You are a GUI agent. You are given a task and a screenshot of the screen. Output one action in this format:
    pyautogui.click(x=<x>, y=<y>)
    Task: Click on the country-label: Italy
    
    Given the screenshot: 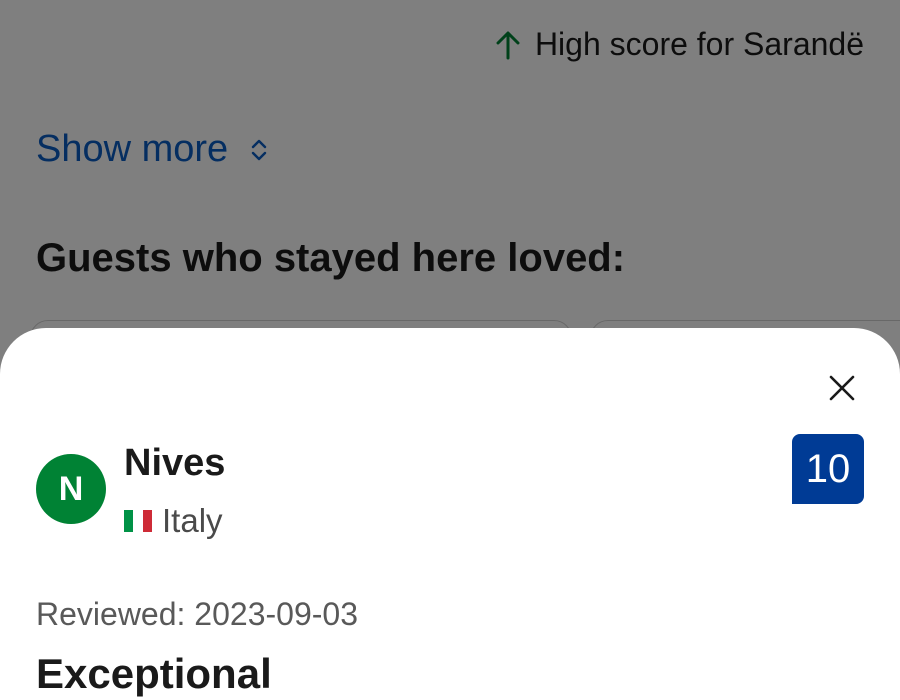 What is the action you would take?
    pyautogui.click(x=192, y=520)
    